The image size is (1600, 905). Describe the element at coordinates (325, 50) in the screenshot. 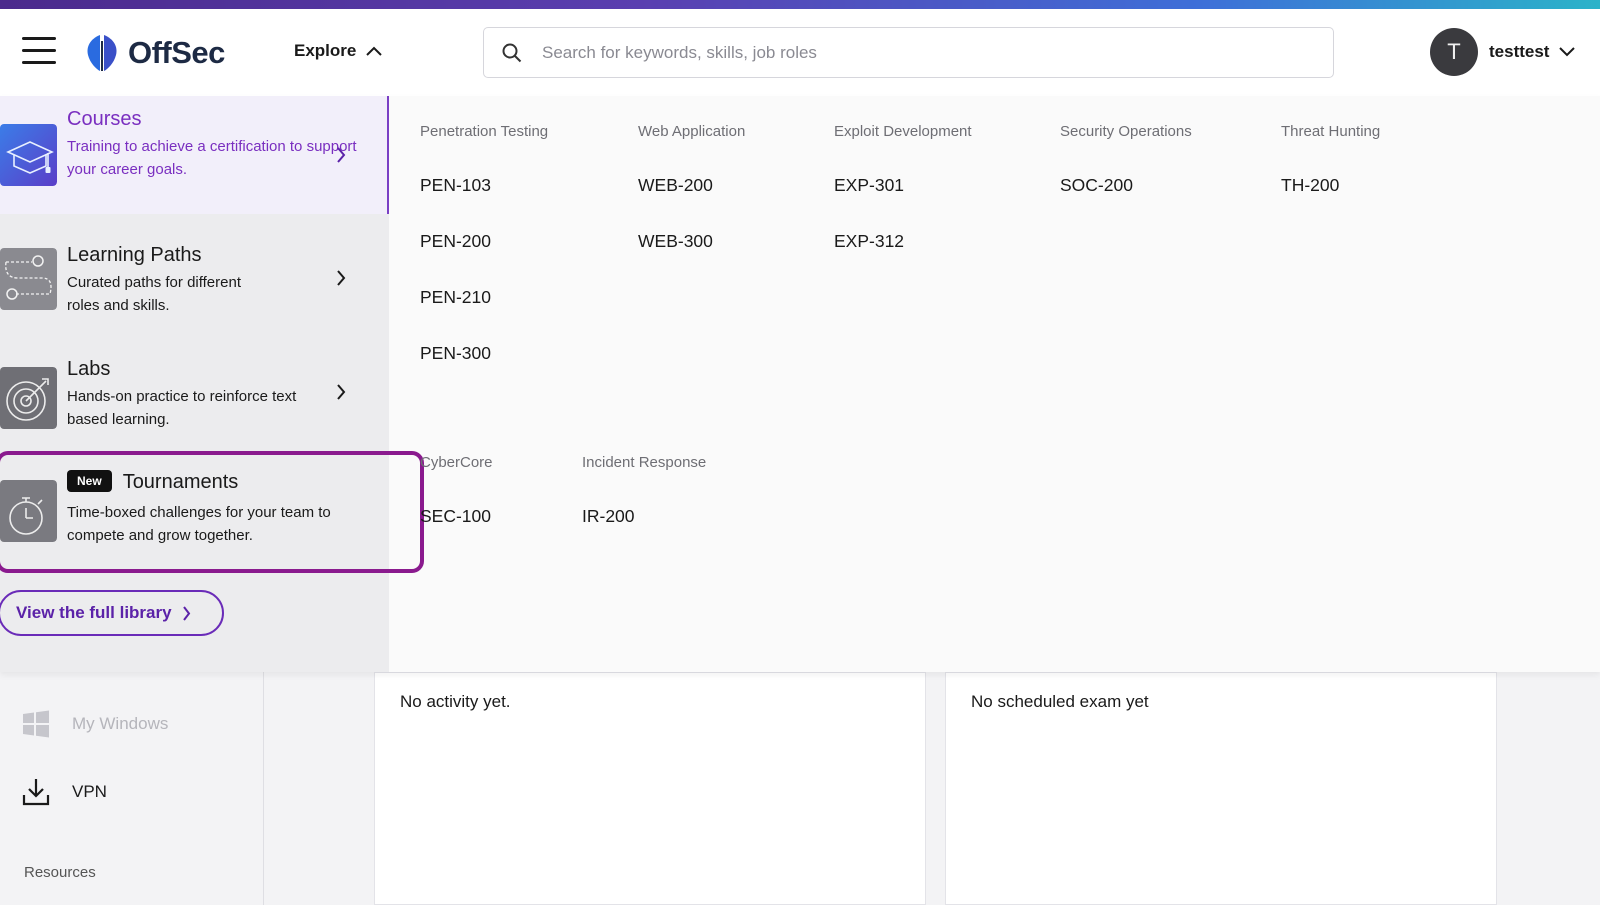

I see `explore-label: Explore` at that location.